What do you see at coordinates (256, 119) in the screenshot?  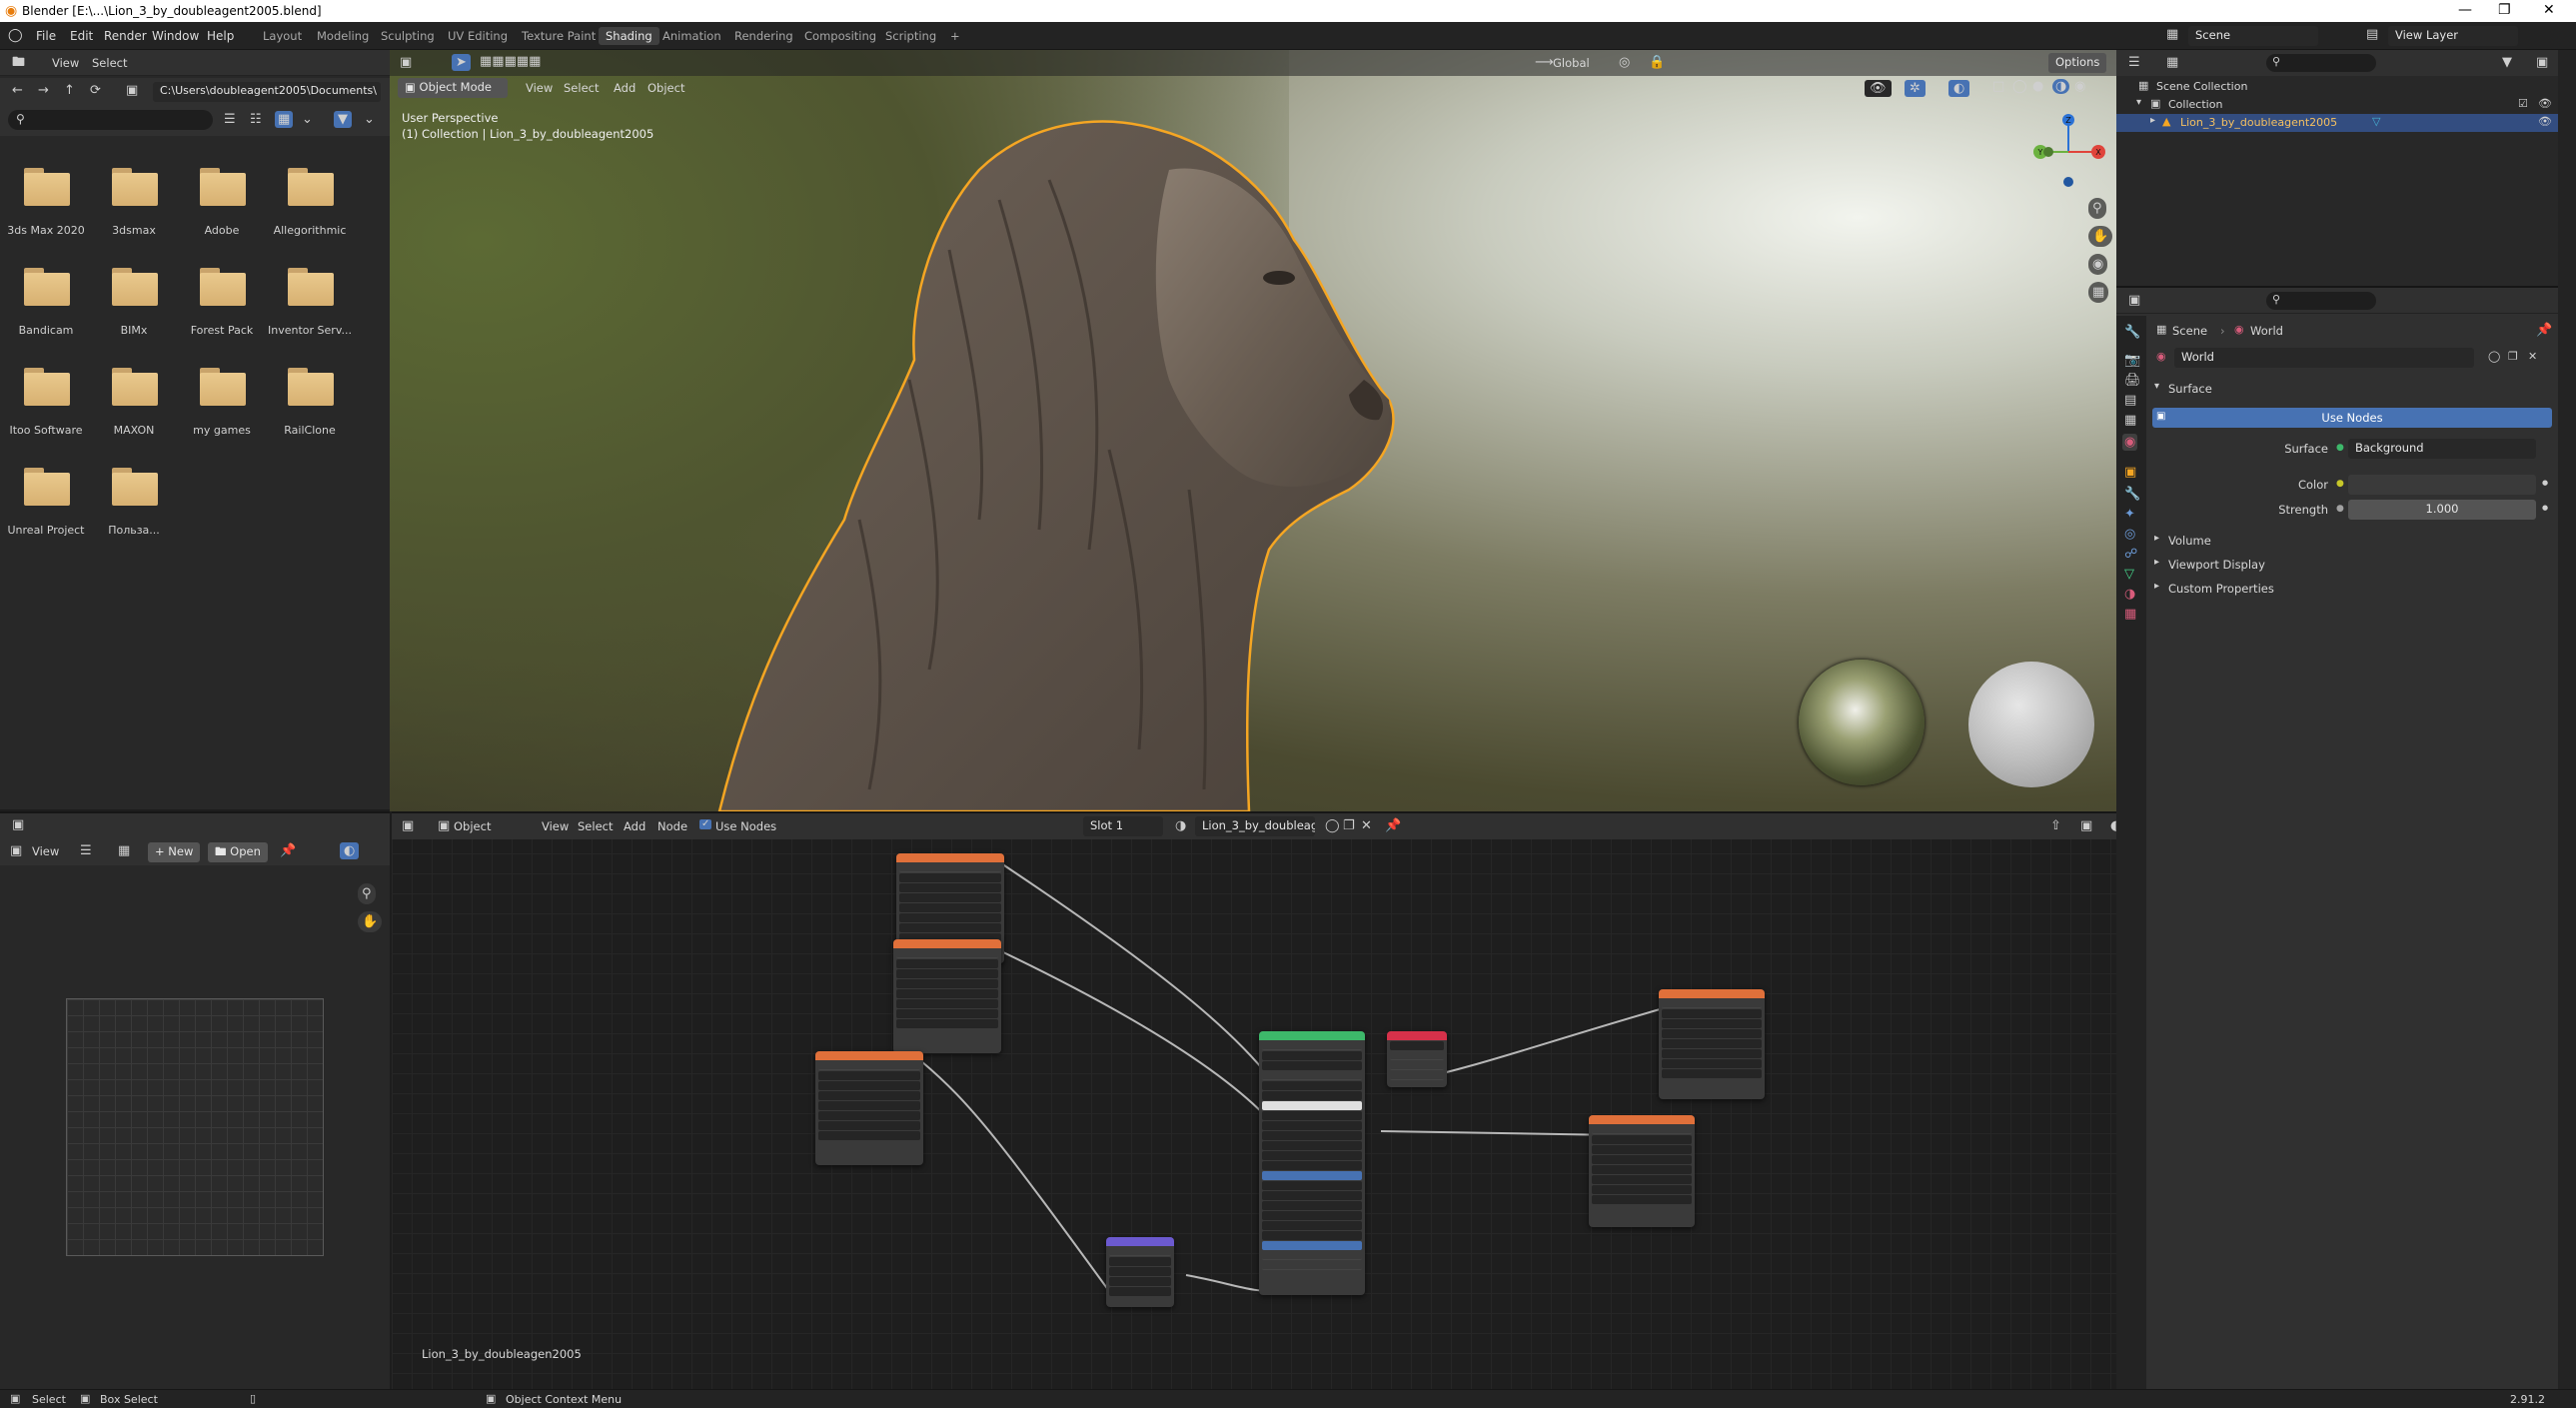 I see `compact-view-icon: ☷` at bounding box center [256, 119].